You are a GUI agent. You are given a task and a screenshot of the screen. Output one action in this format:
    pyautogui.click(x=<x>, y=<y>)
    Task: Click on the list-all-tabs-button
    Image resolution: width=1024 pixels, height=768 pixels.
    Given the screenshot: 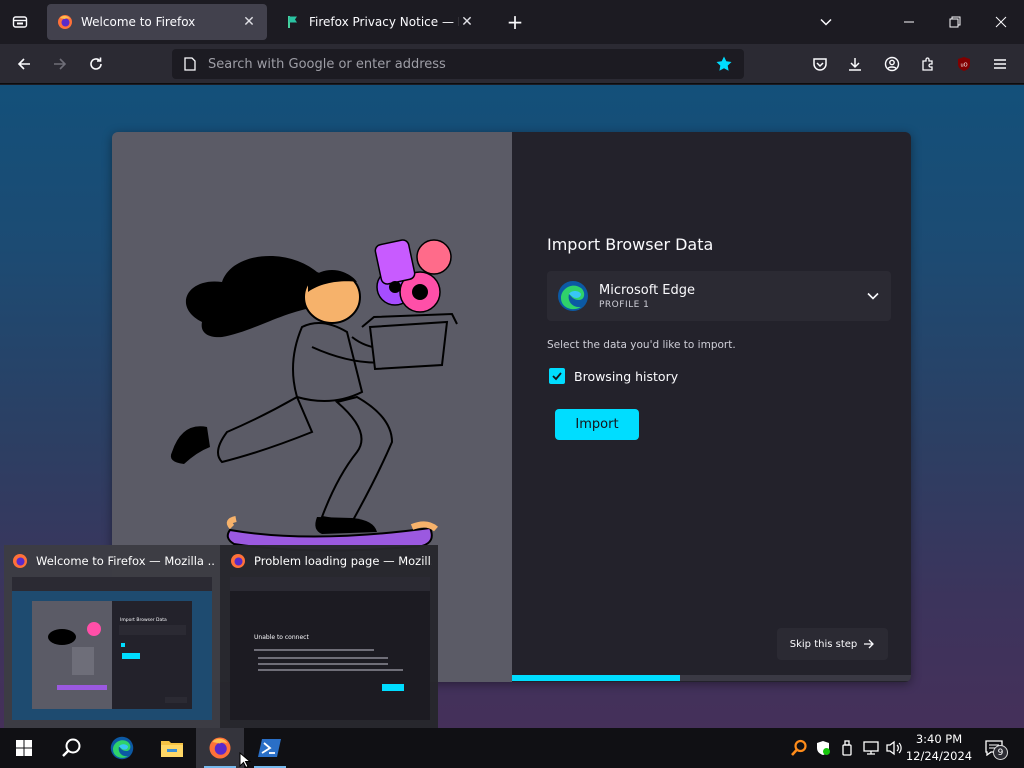 What is the action you would take?
    pyautogui.click(x=826, y=22)
    